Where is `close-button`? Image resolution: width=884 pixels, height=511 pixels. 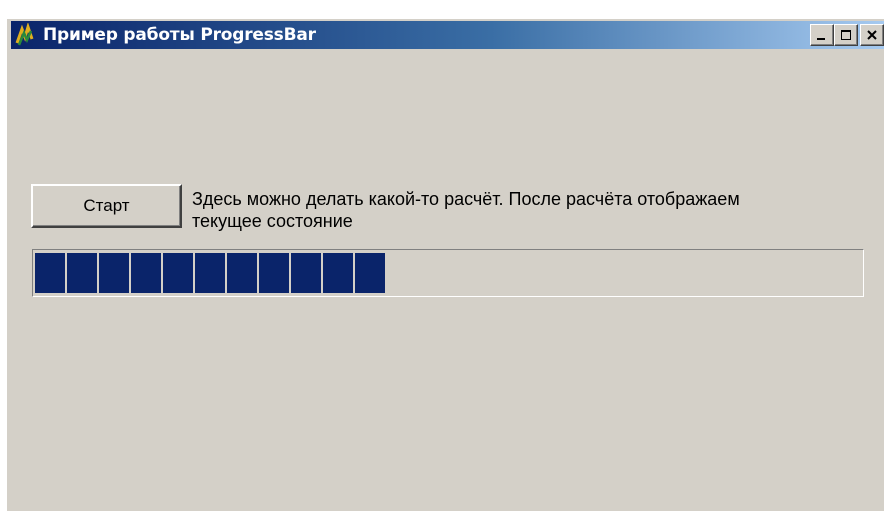 close-button is located at coordinates (872, 35).